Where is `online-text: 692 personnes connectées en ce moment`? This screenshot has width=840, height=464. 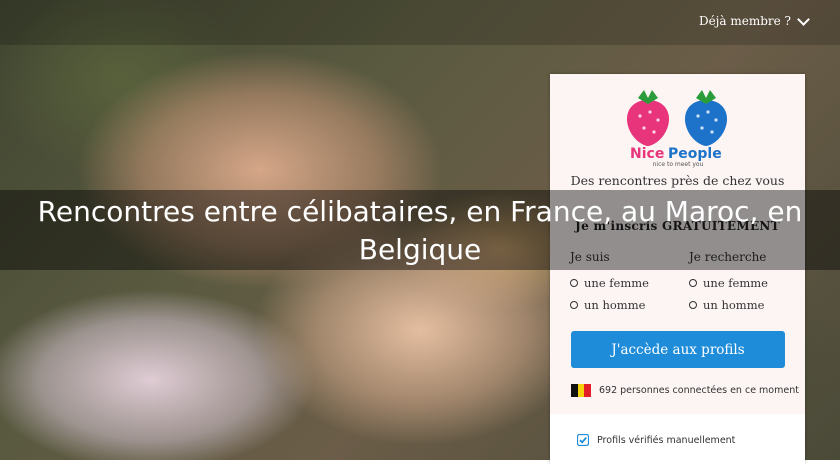
online-text: 692 personnes connectées en ce moment is located at coordinates (699, 390).